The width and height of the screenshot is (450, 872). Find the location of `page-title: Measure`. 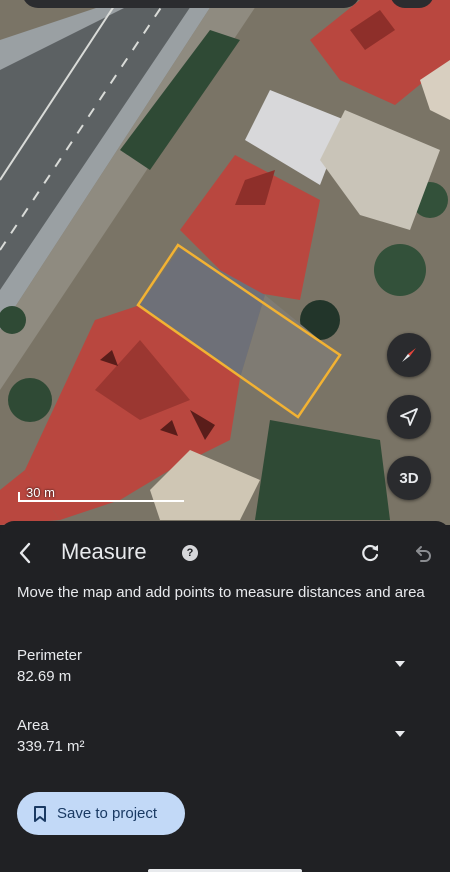

page-title: Measure is located at coordinates (104, 551).